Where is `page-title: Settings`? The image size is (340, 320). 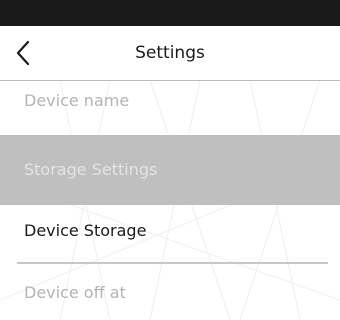 page-title: Settings is located at coordinates (170, 53).